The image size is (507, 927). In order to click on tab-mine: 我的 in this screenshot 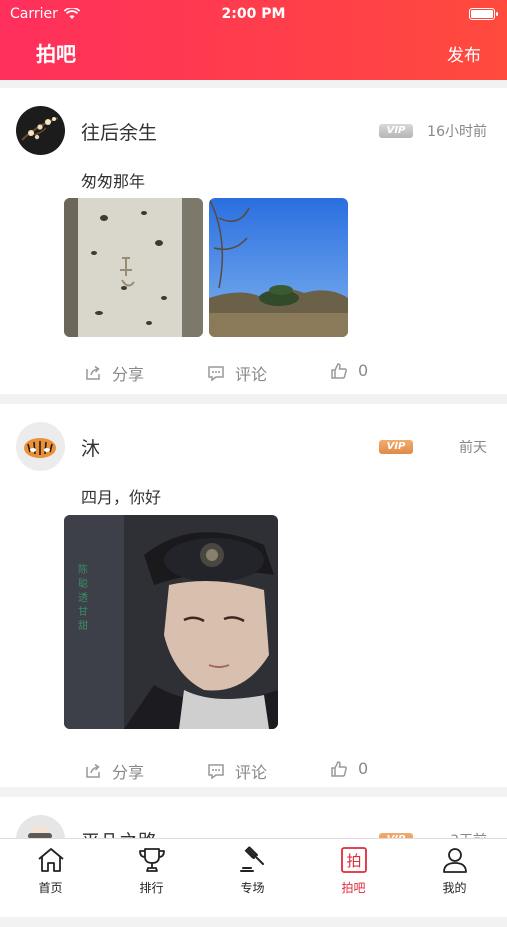, I will do `click(454, 870)`.